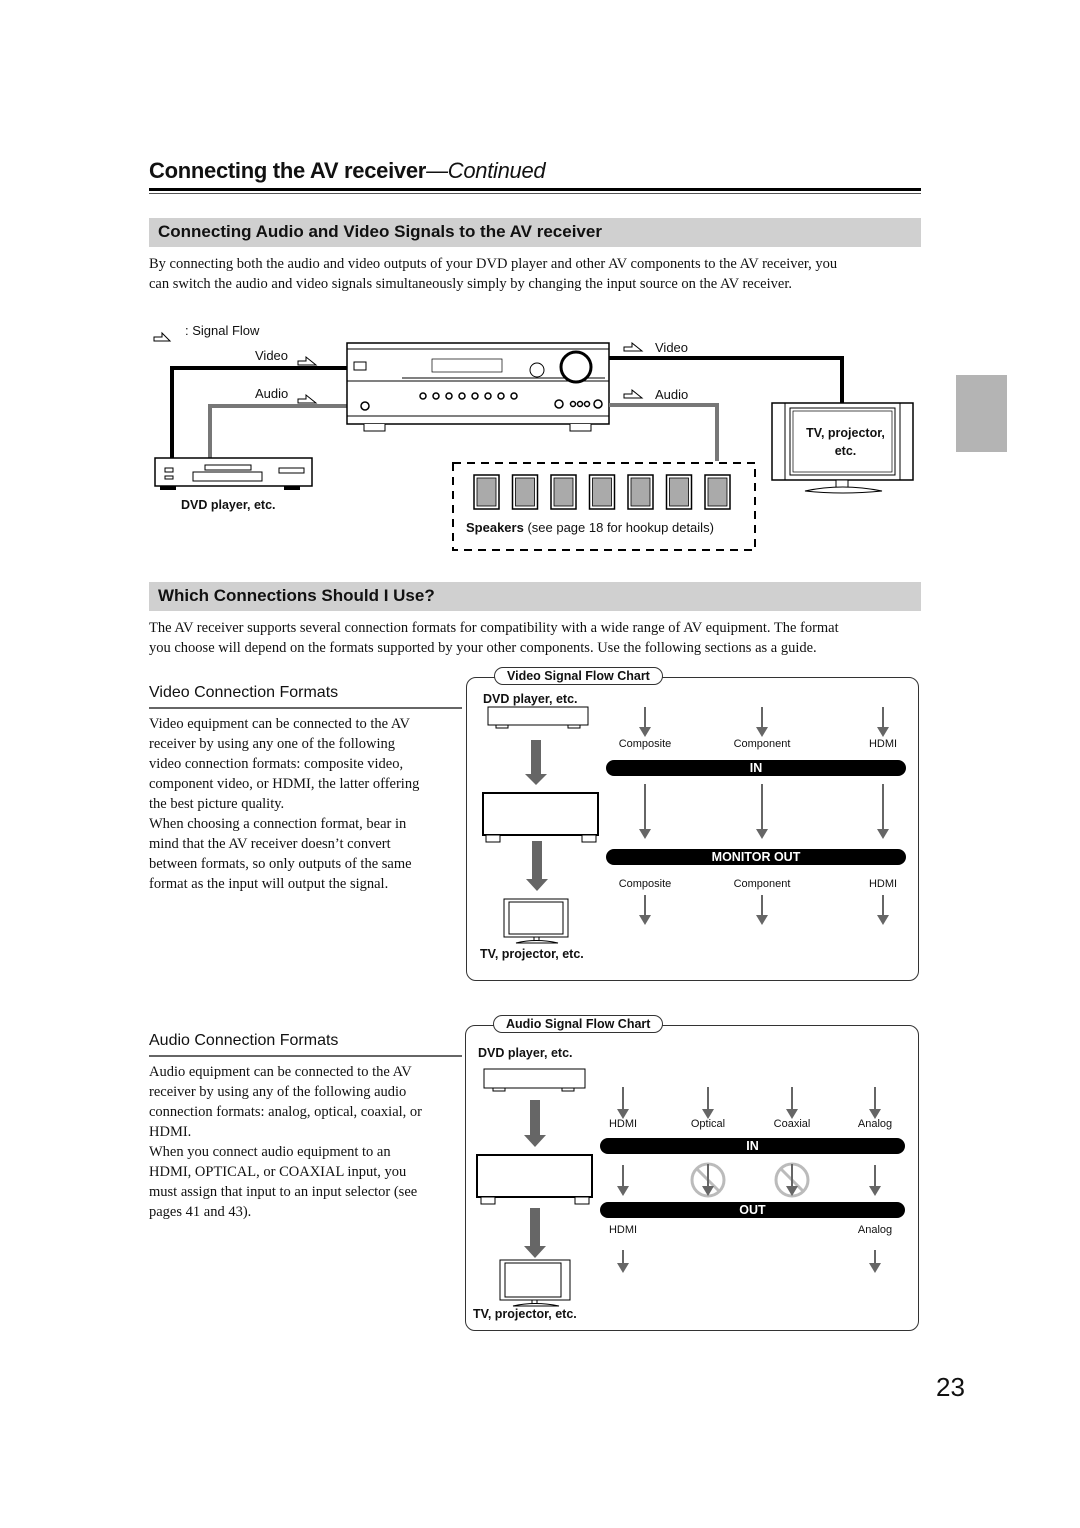  I want to click on chapter-tab, so click(981, 413).